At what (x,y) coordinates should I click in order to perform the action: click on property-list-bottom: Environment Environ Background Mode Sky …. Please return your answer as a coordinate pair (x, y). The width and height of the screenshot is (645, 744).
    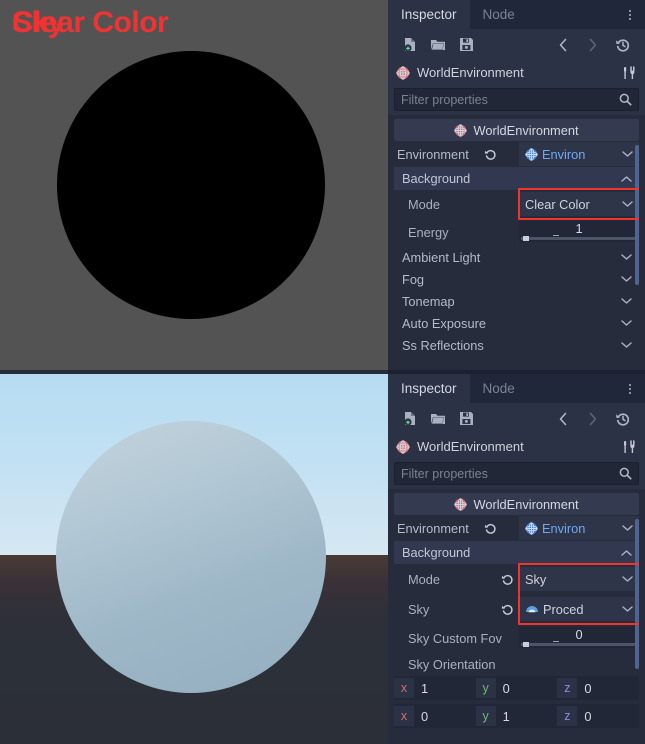
    Looking at the image, I should click on (516, 629).